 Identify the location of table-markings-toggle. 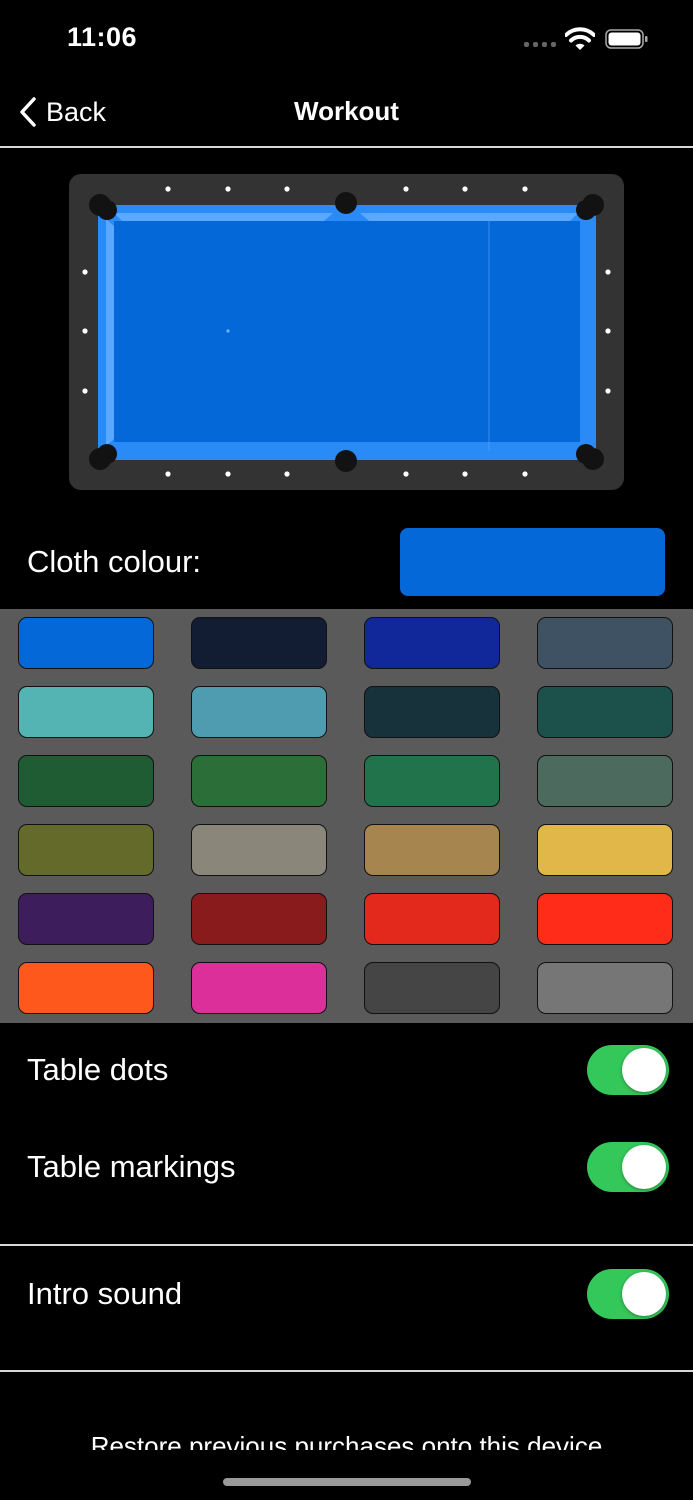
(628, 1167).